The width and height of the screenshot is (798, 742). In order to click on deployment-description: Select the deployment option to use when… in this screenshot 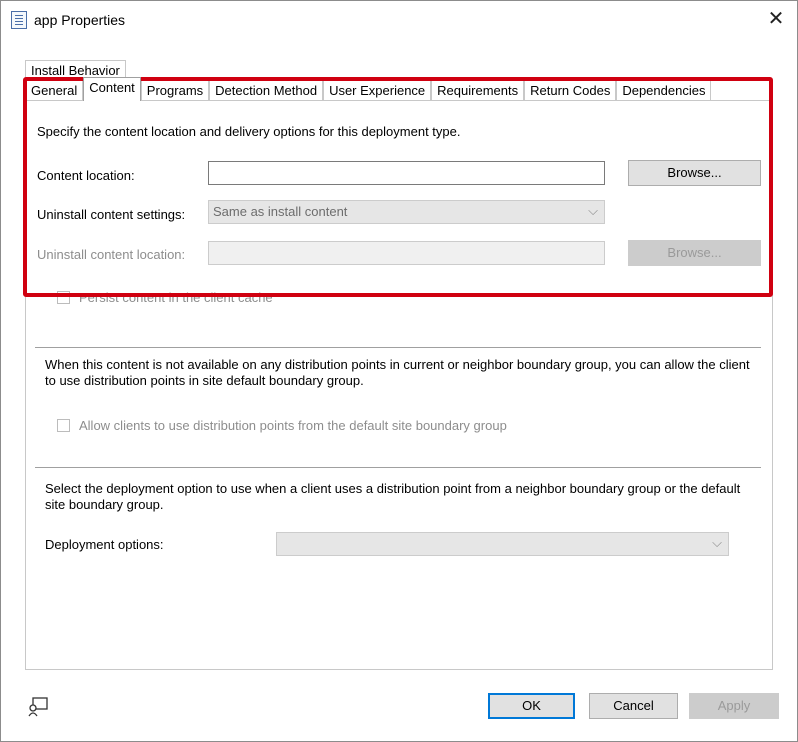, I will do `click(393, 496)`.